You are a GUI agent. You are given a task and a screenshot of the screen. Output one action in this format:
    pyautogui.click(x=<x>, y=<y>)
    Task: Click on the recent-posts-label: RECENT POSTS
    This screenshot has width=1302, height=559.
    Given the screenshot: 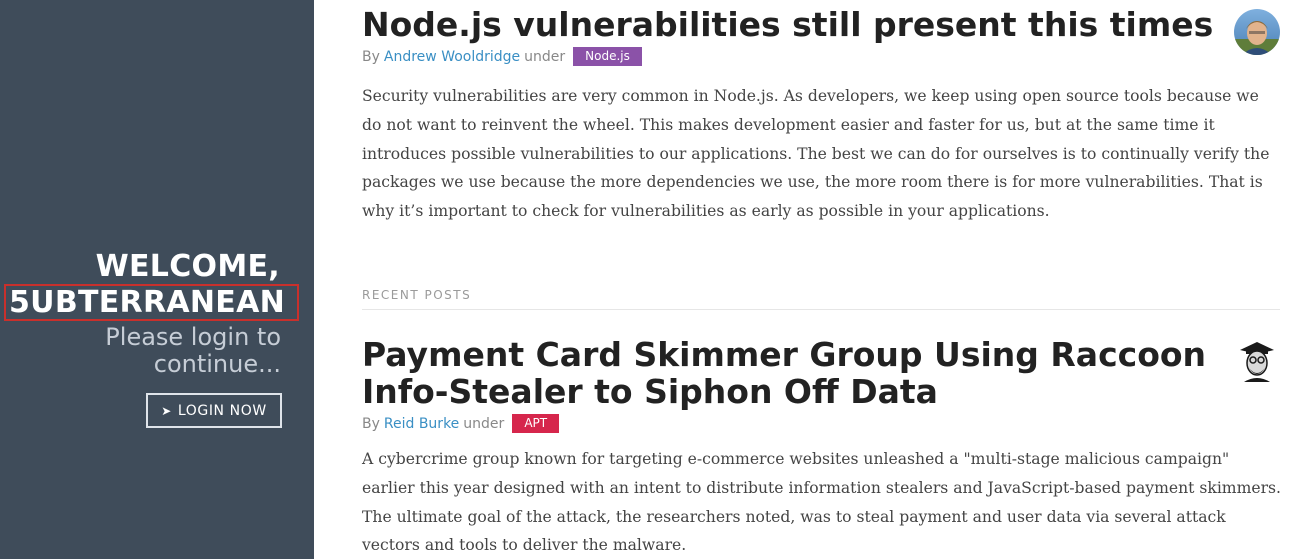 What is the action you would take?
    pyautogui.click(x=417, y=295)
    